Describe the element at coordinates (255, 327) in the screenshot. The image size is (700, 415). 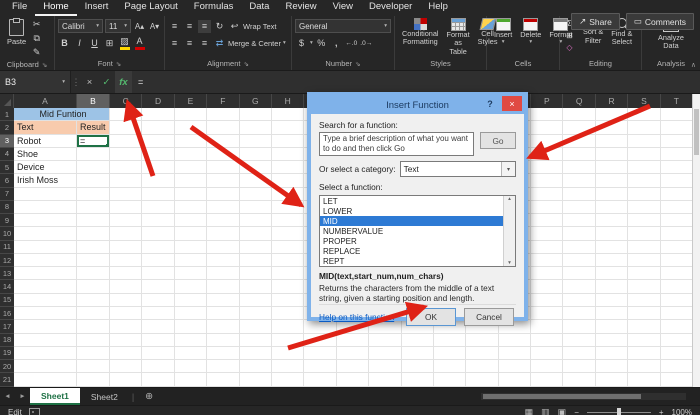
I see `cell-g17` at that location.